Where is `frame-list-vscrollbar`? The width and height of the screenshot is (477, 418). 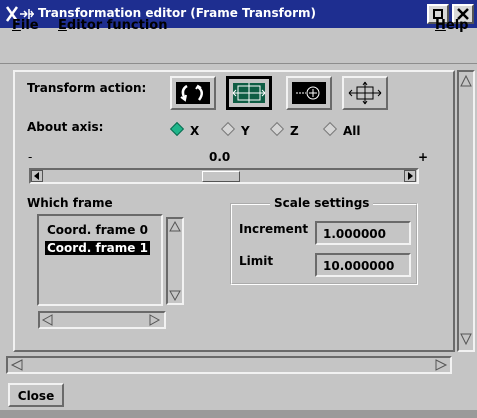 frame-list-vscrollbar is located at coordinates (175, 261).